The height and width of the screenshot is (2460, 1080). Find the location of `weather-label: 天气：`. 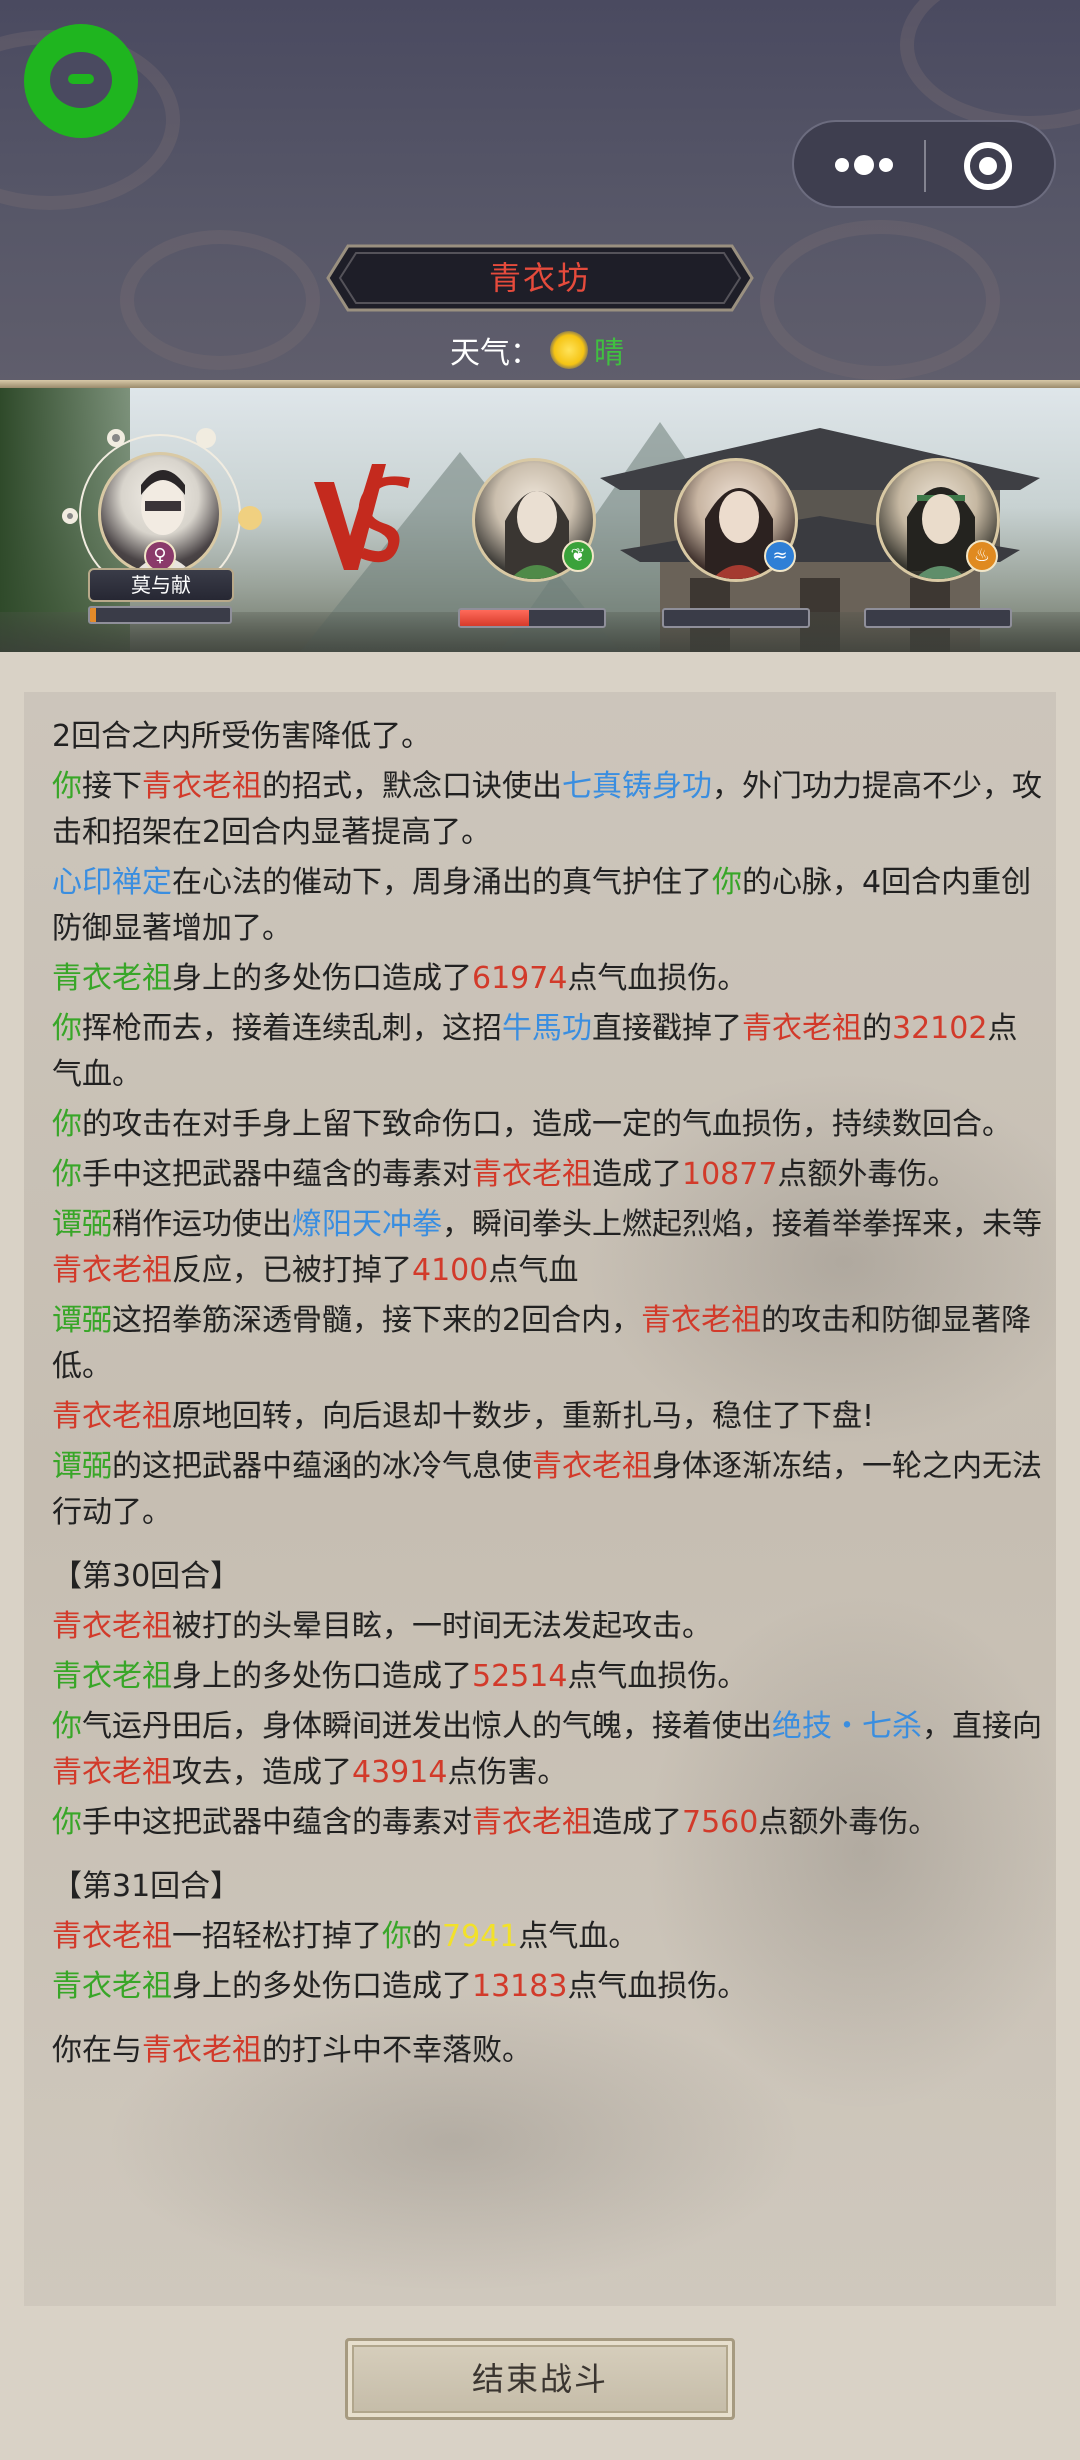

weather-label: 天气： is located at coordinates (495, 353).